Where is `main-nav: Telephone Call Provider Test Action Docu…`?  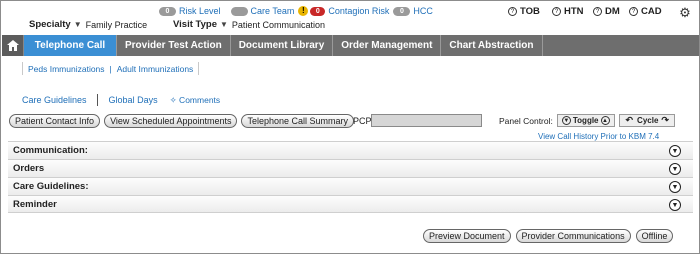
main-nav: Telephone Call Provider Test Action Docu… is located at coordinates (350, 45).